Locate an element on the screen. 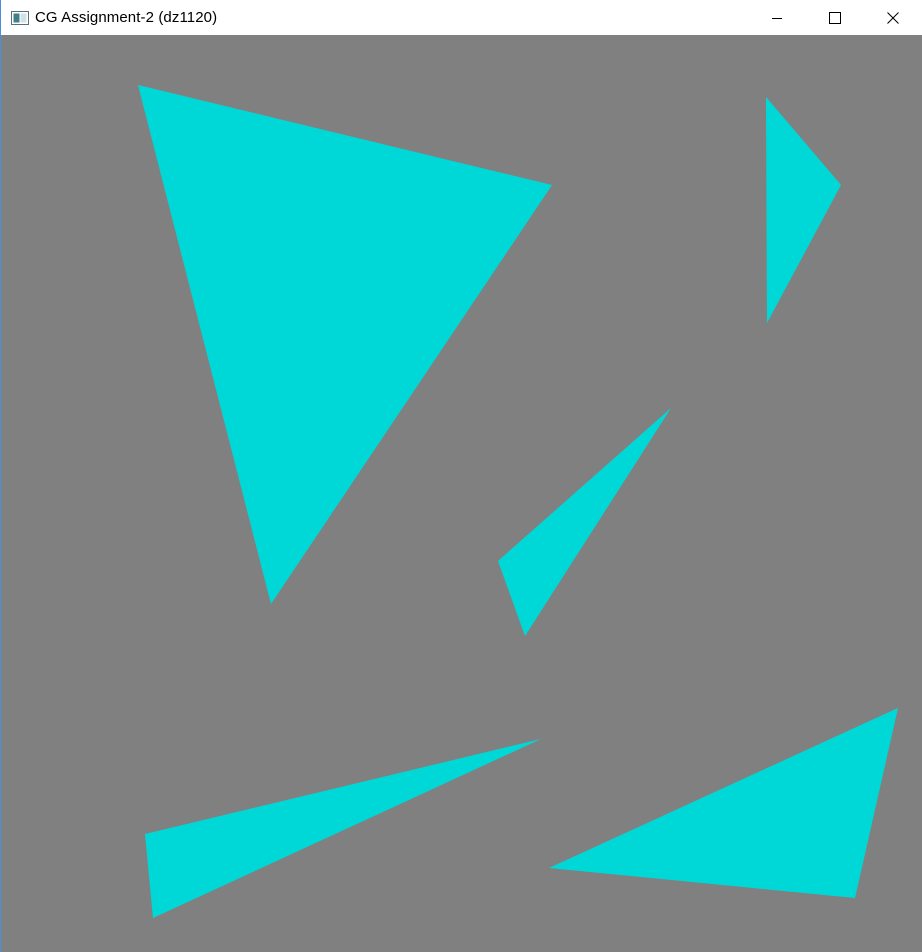 This screenshot has width=922, height=952. minimize-button is located at coordinates (777, 17).